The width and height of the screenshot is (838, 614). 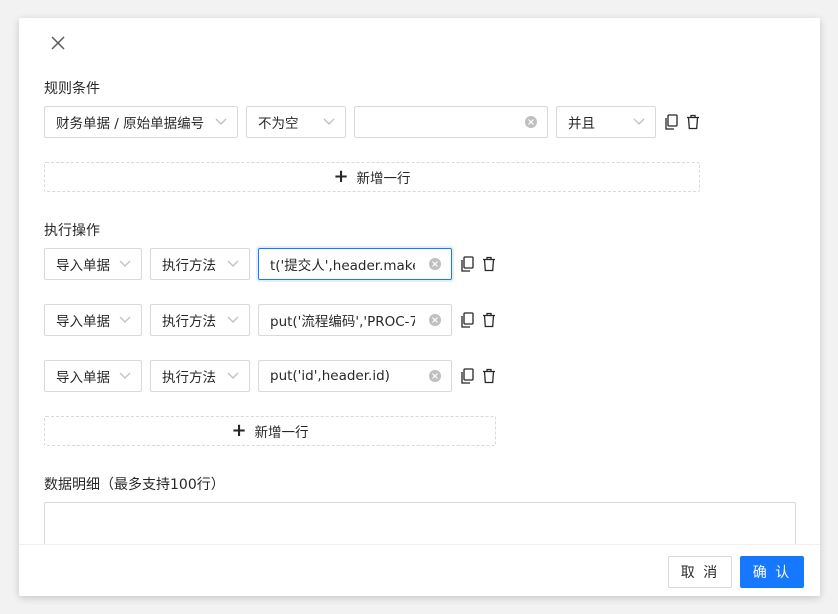 I want to click on add-condition-label: 新增一行, so click(x=383, y=179).